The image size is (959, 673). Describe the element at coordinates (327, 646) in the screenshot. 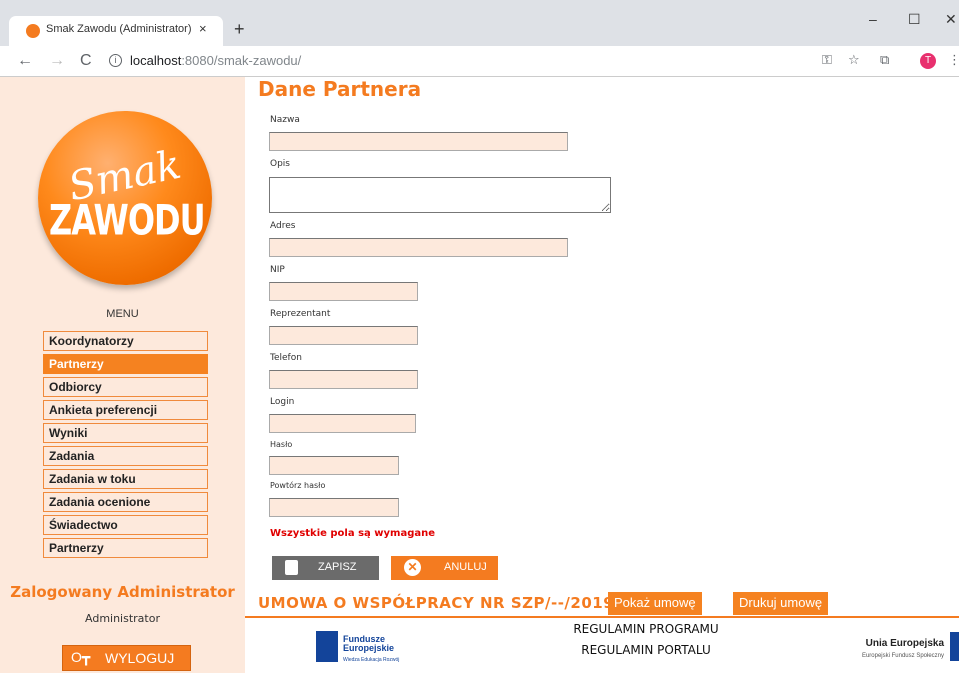

I see `fundusze-europejskie-logo-icon` at that location.